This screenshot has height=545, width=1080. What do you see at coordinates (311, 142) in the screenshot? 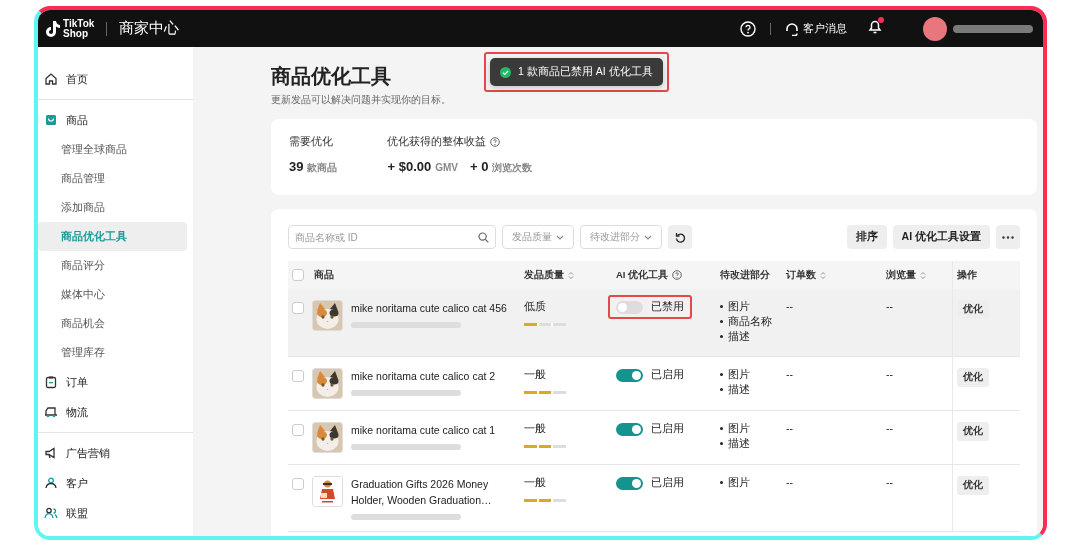
I see `summary-label: 需要优化` at bounding box center [311, 142].